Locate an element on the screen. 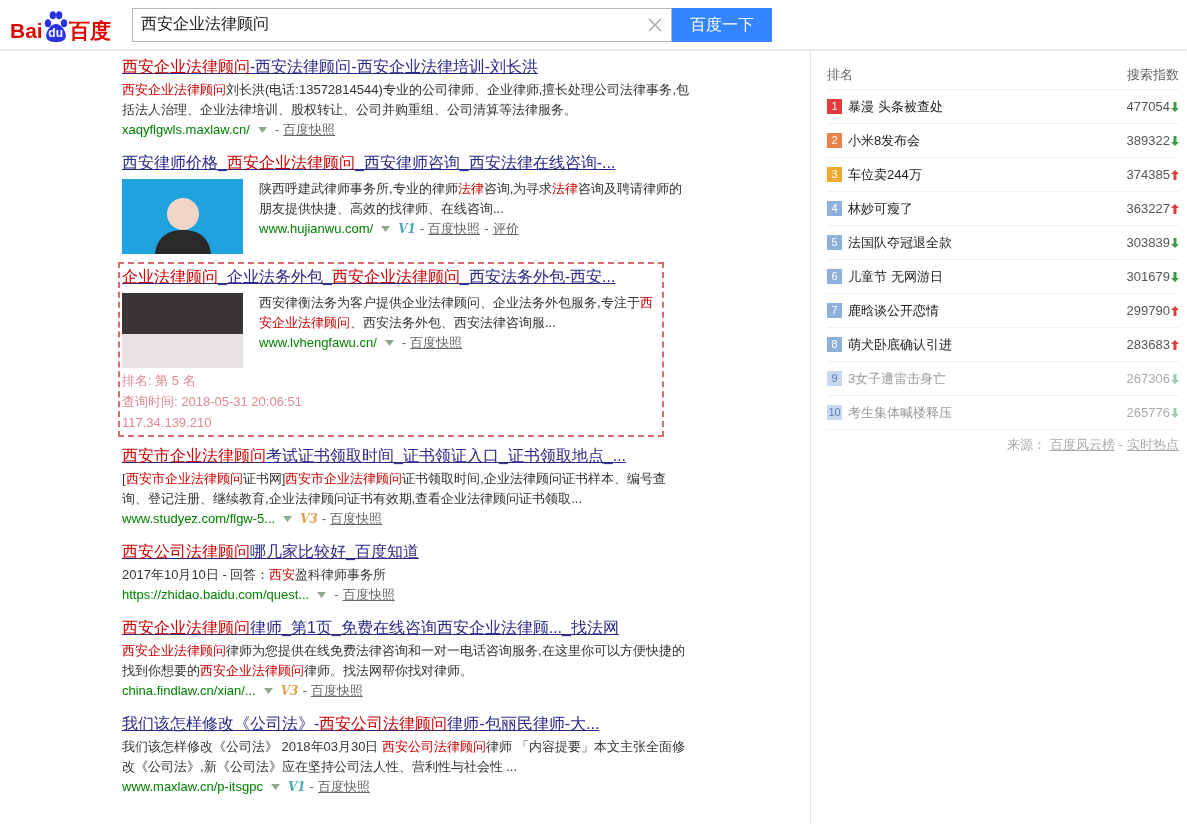 This screenshot has height=824, width=1187. result-url: xaqyflgwls.maxlaw.cn/ is located at coordinates (186, 130).